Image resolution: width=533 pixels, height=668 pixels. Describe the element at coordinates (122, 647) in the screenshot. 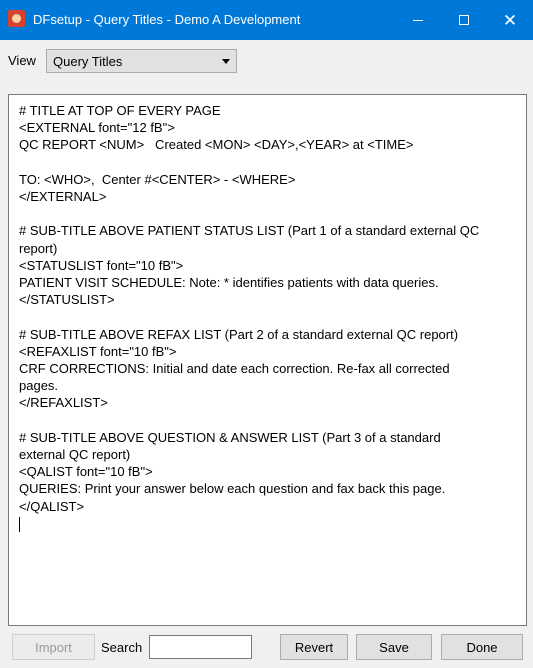

I see `search-label: Search` at that location.